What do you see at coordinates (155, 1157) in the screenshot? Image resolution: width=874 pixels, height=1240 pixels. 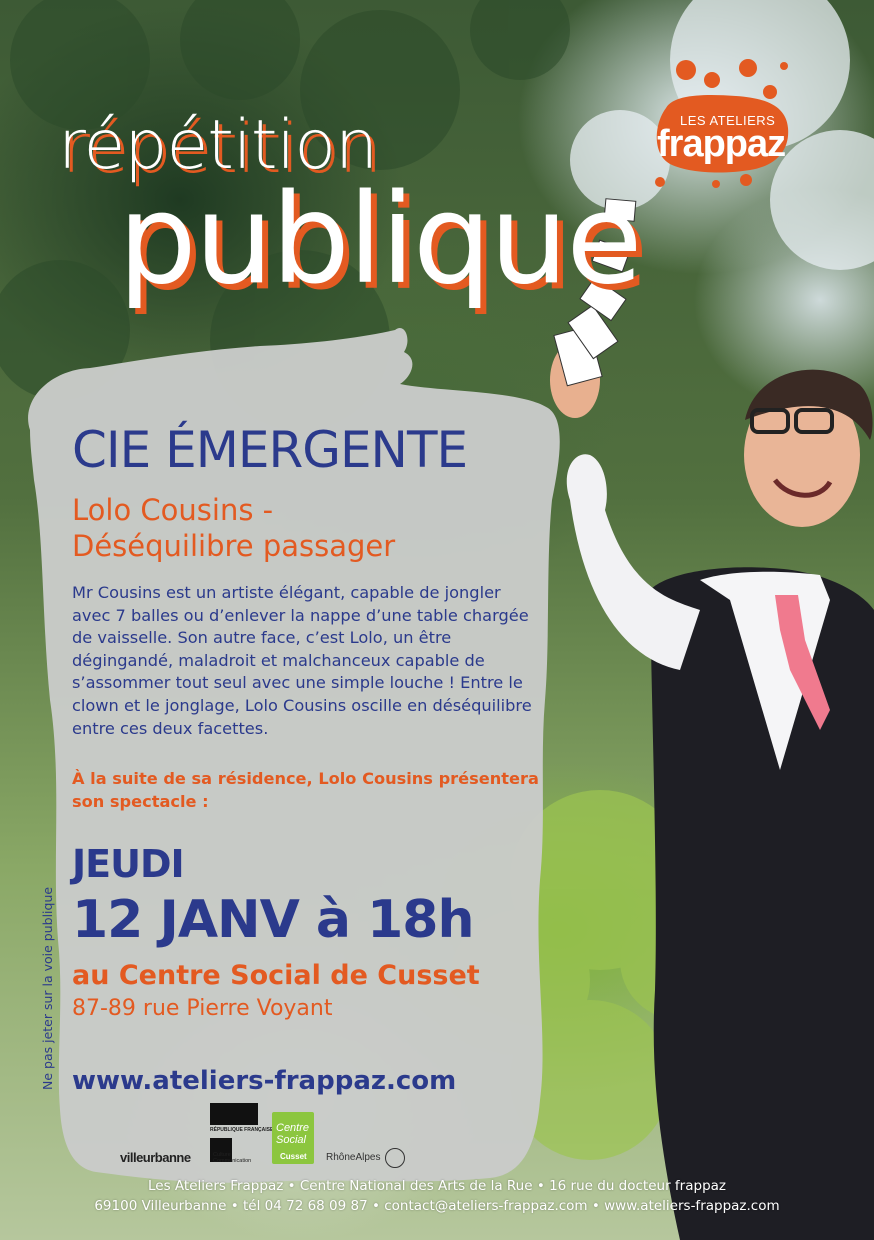 I see `villeurbanne-logo: villeurbanne` at bounding box center [155, 1157].